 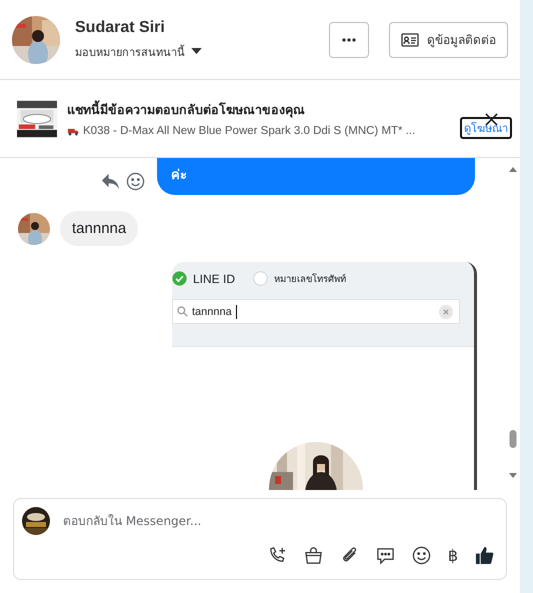 What do you see at coordinates (130, 51) in the screenshot?
I see `assign-conversation-link: มอบหมายการสนทนานี้` at bounding box center [130, 51].